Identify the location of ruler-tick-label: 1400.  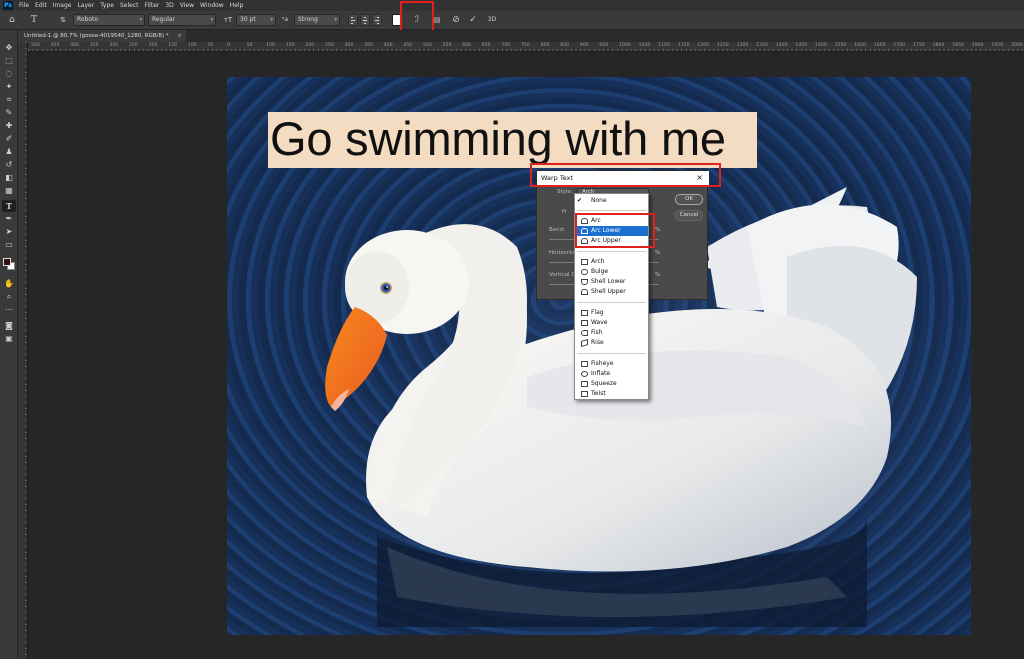
(781, 45).